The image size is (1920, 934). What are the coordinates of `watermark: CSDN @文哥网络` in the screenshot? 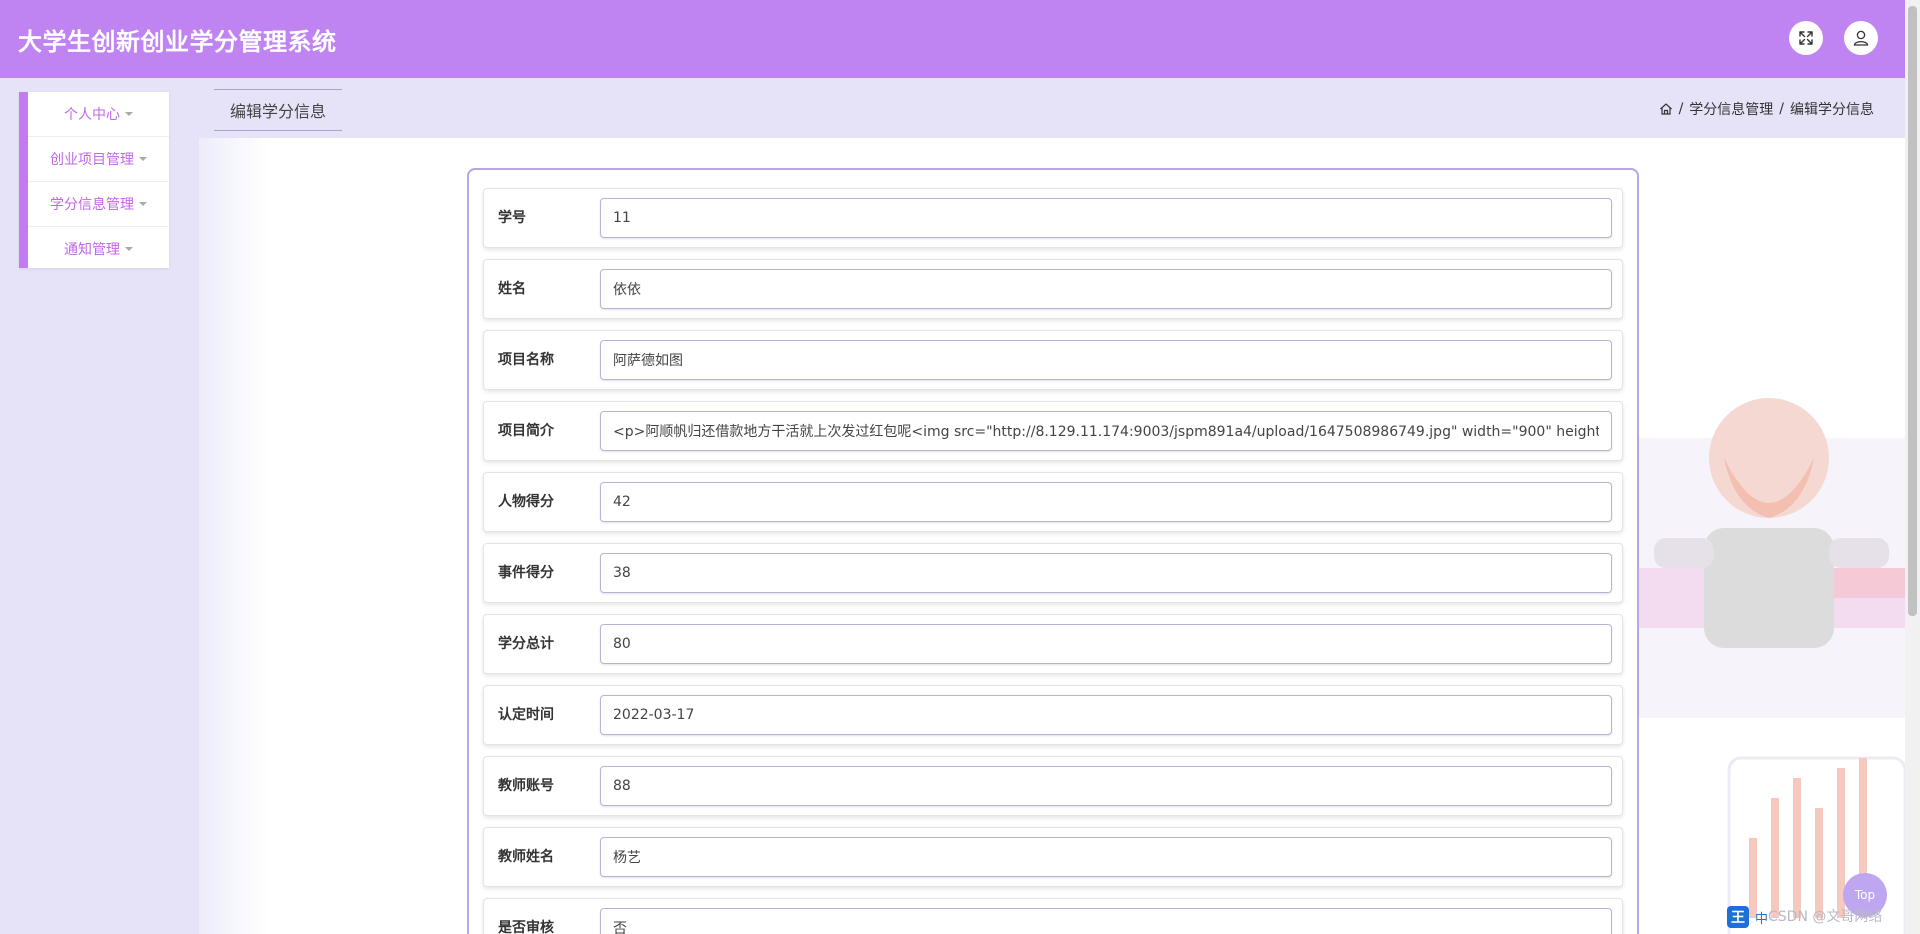 It's located at (1825, 917).